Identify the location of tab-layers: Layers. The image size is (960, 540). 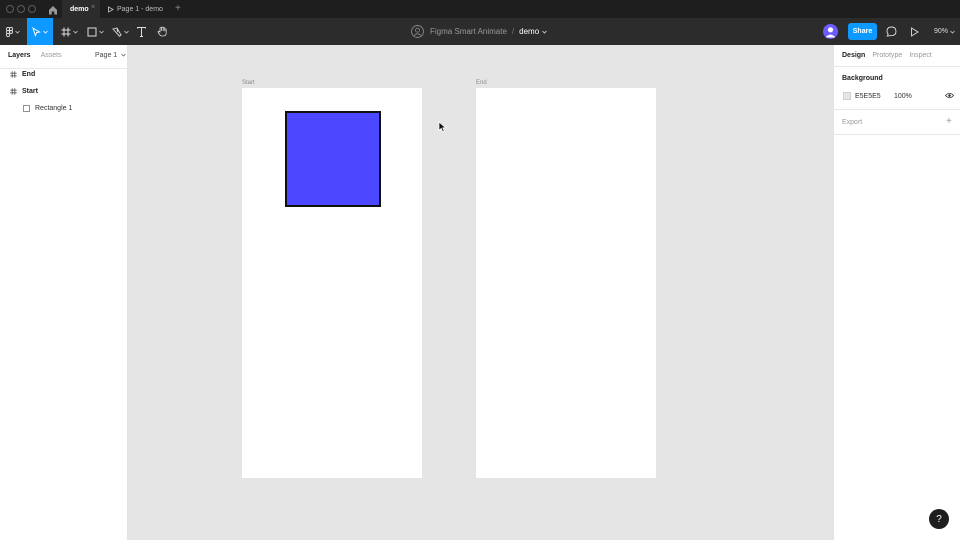
(19, 55).